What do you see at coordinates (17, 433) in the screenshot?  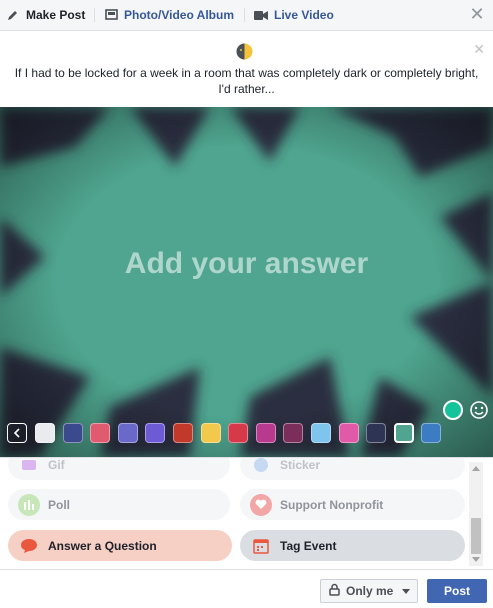 I see `chevron-left-icon` at bounding box center [17, 433].